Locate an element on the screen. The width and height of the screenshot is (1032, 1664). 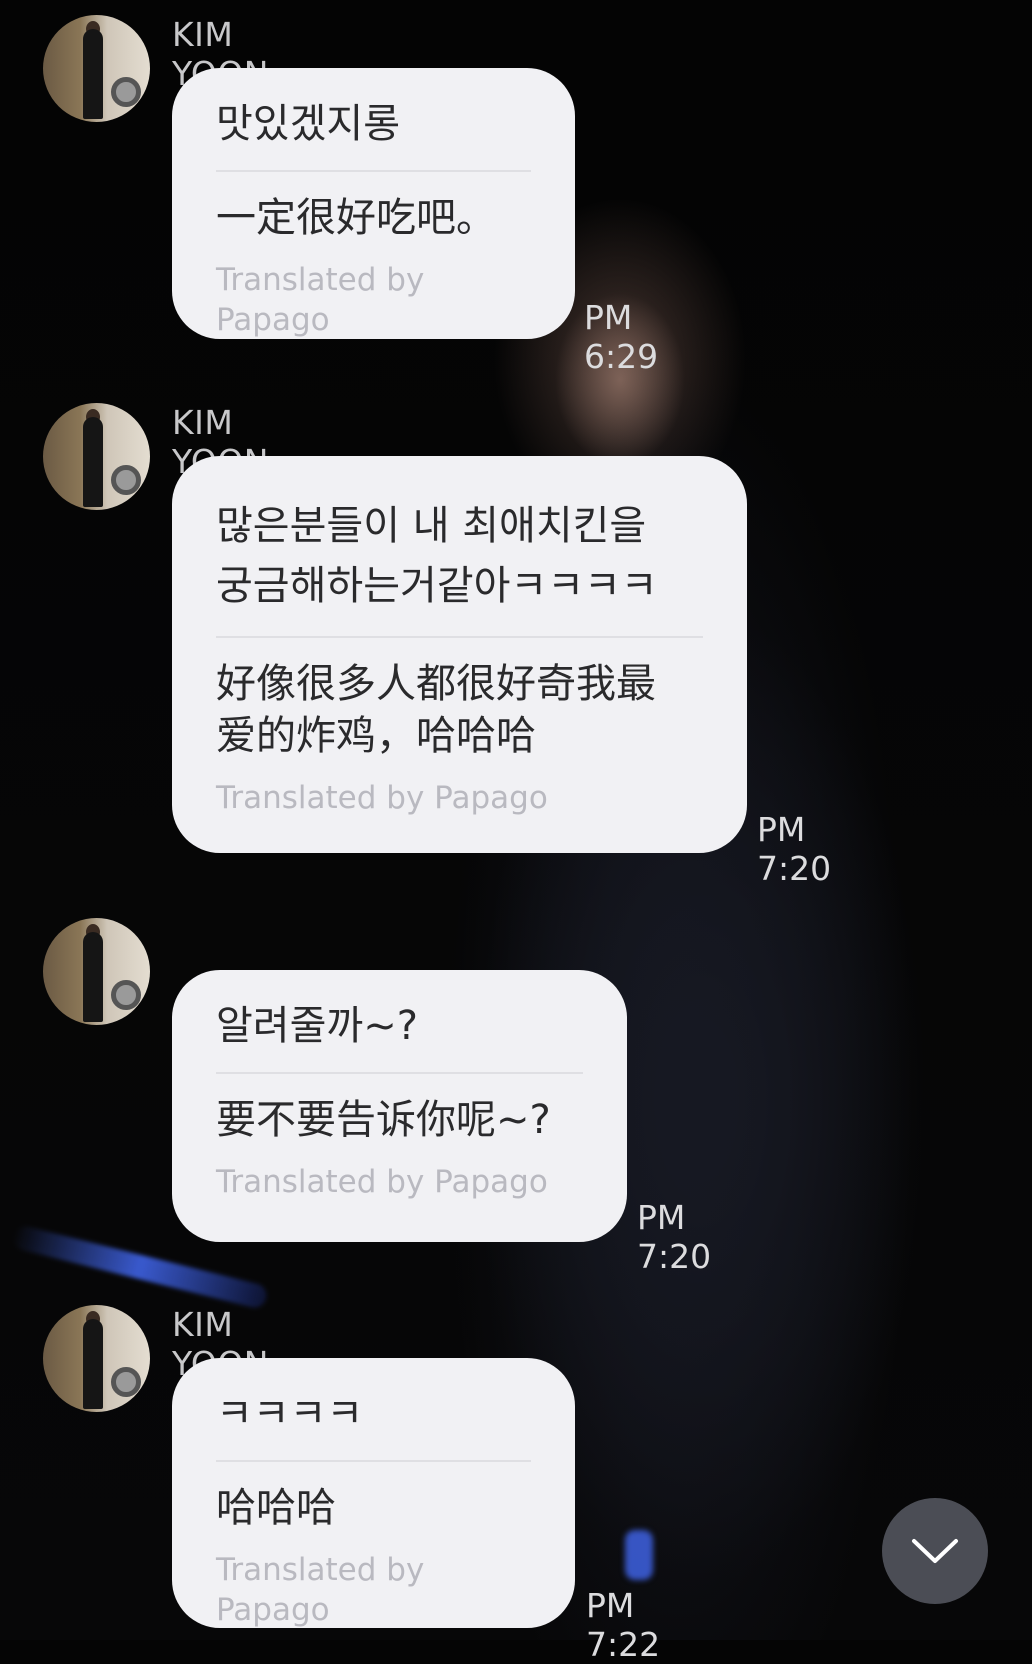
original-text: 알려줄까~? is located at coordinates (317, 1026).